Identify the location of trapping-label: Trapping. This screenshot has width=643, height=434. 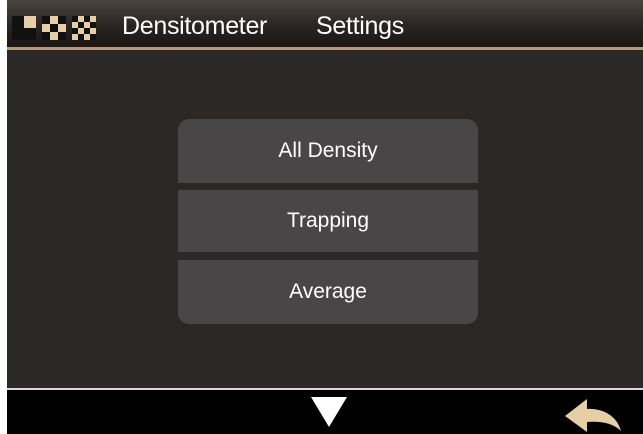
(328, 220).